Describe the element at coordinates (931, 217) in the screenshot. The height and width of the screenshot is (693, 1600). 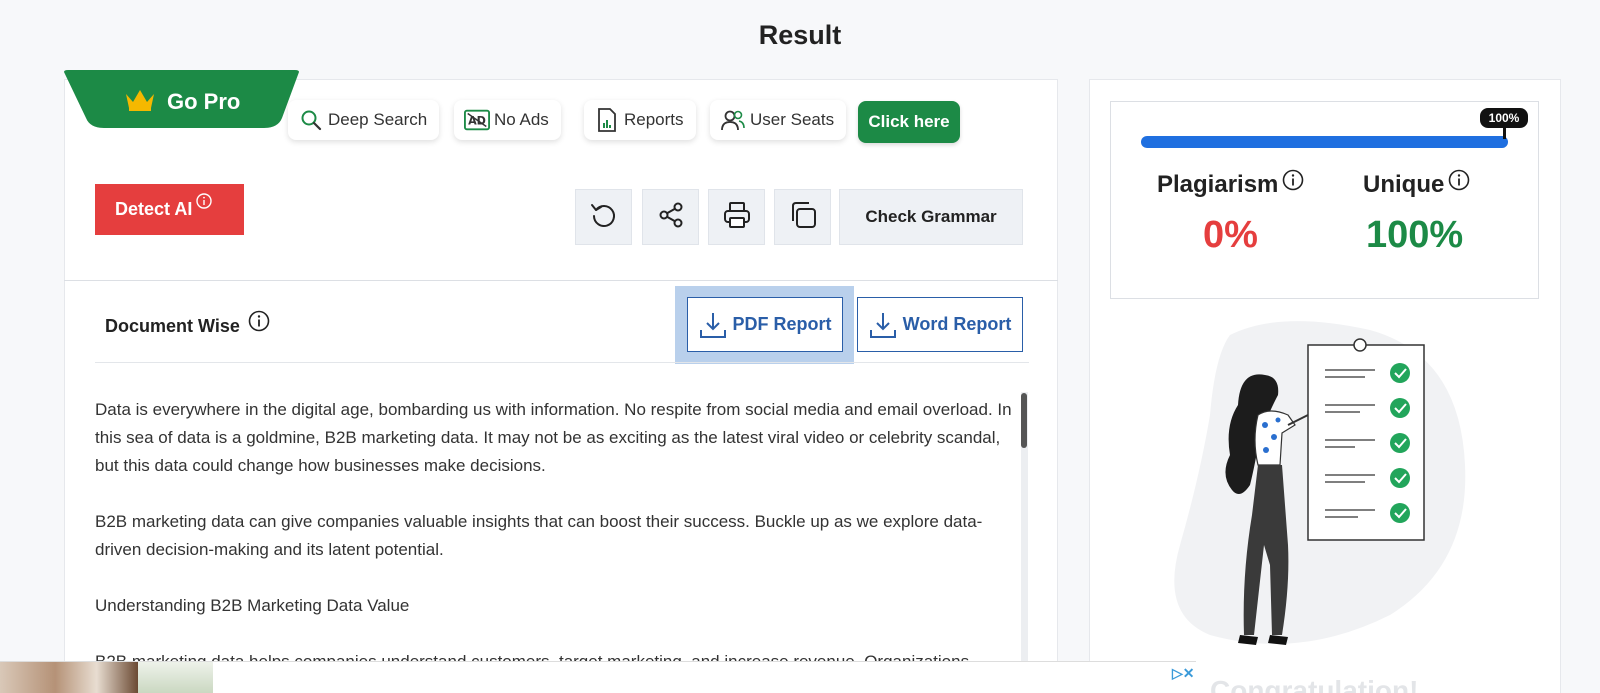
I see `check-grammar-button: Check Grammar` at that location.